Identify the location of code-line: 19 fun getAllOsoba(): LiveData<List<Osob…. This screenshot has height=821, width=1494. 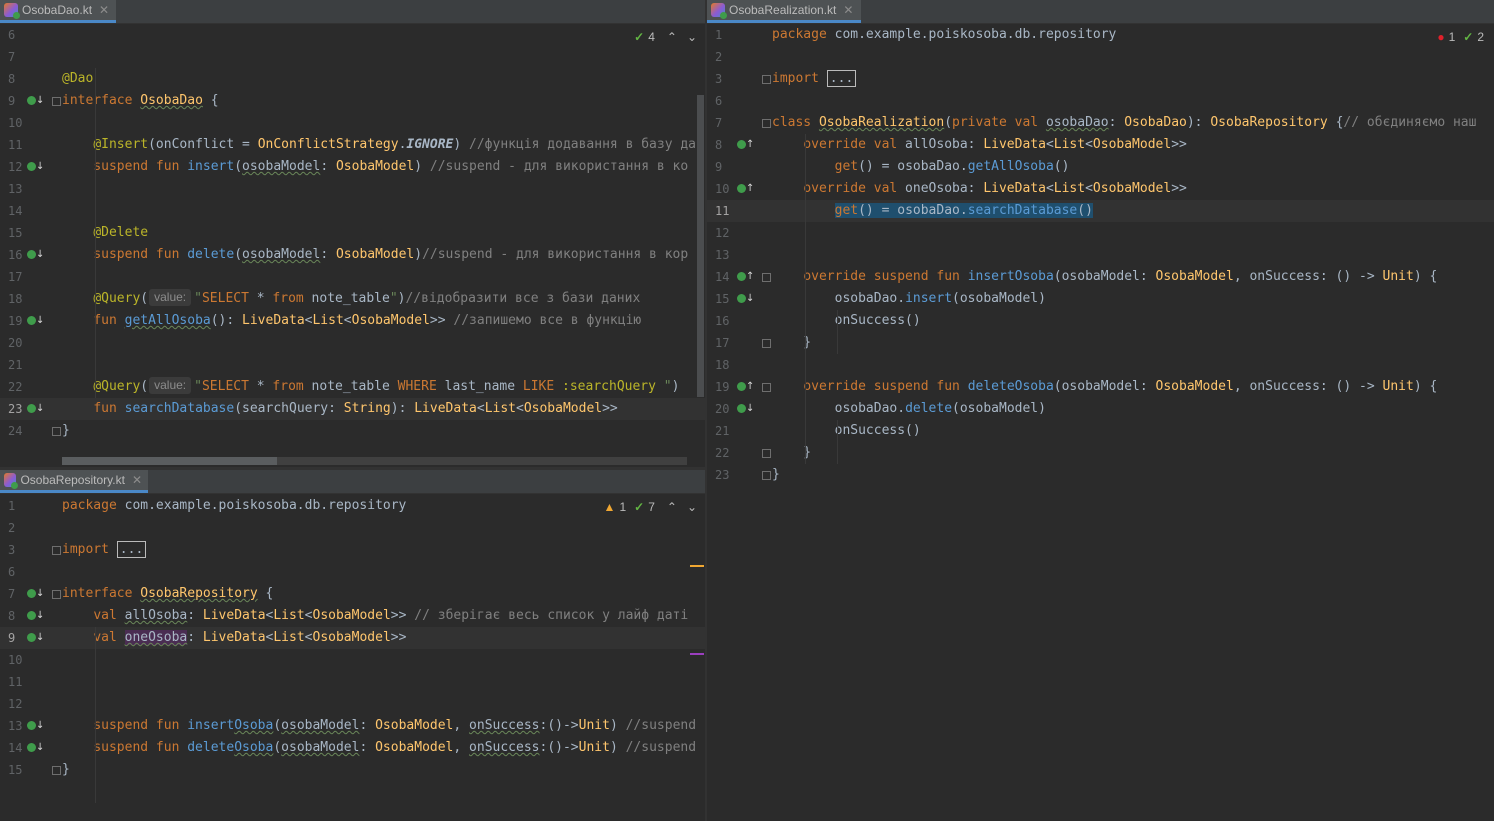
(352, 321).